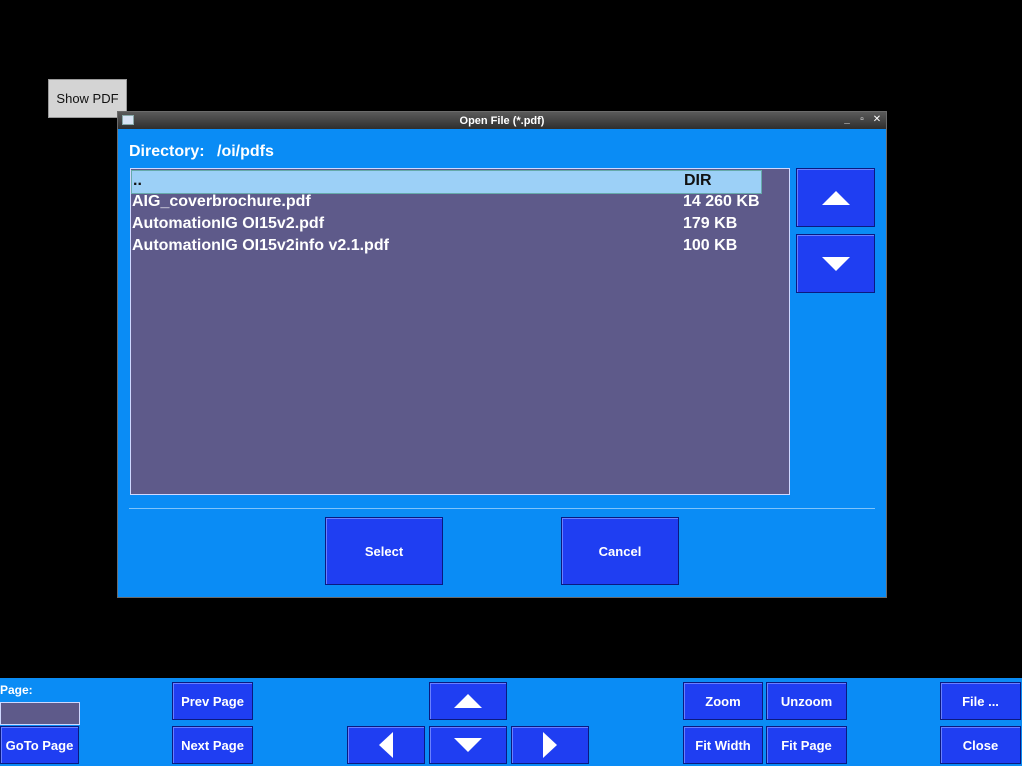  Describe the element at coordinates (384, 551) in the screenshot. I see `select-button: Select` at that location.